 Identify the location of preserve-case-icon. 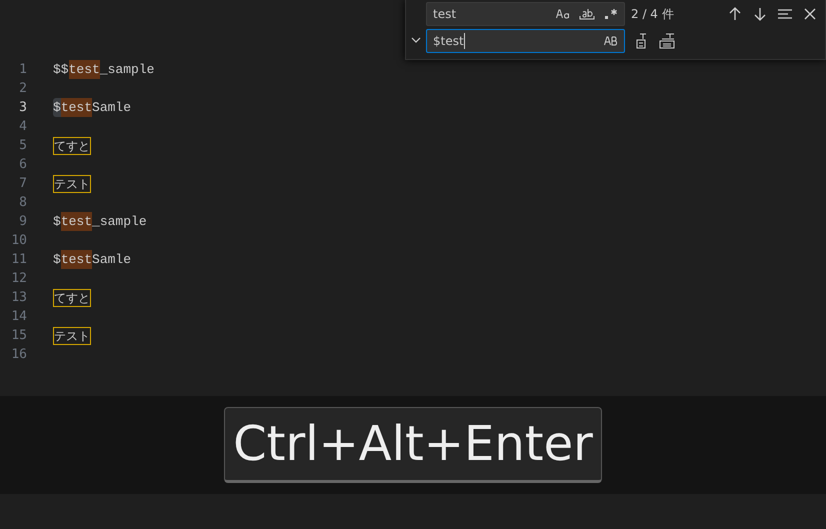
(611, 41).